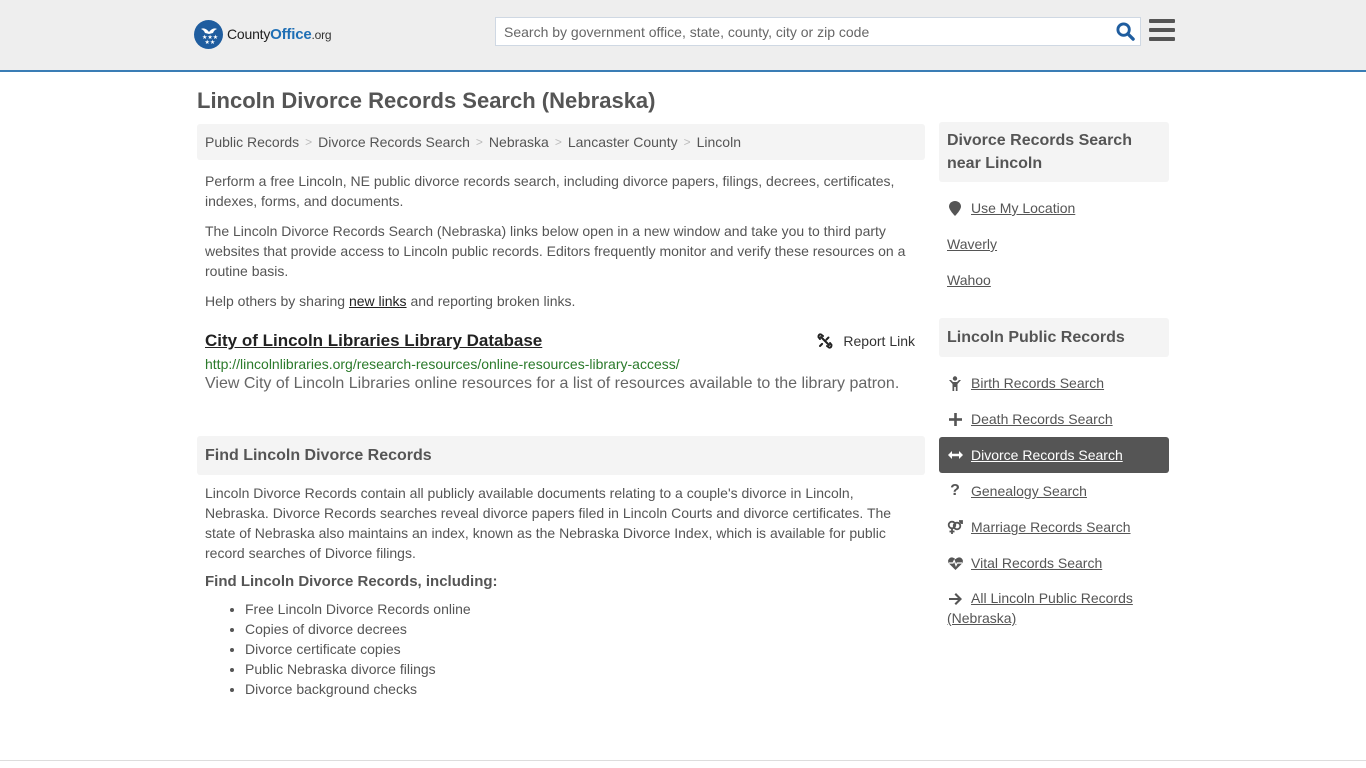  Describe the element at coordinates (519, 142) in the screenshot. I see `breadcrumb-nebraska: Nebraska` at that location.